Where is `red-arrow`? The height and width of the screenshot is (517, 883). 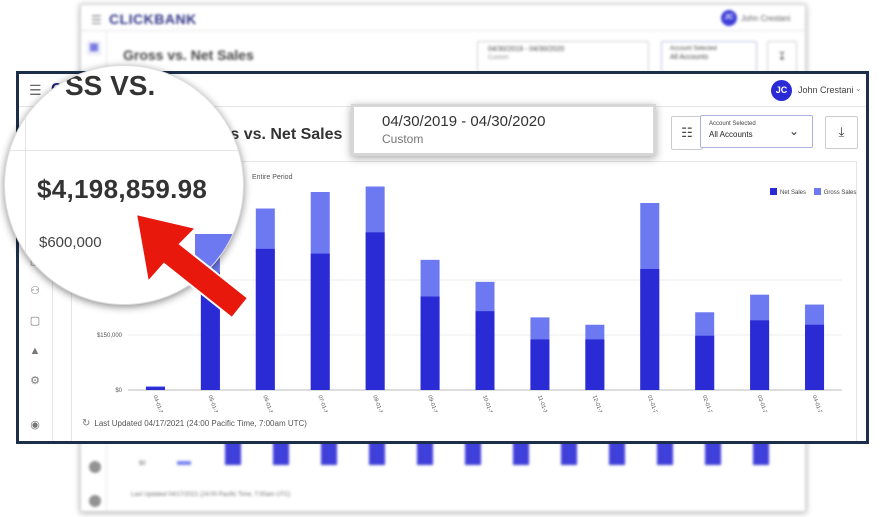 red-arrow is located at coordinates (192, 266).